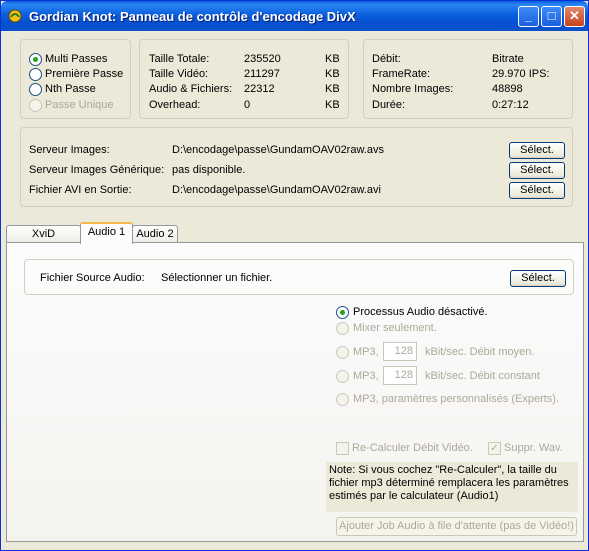 The image size is (589, 551). Describe the element at coordinates (332, 74) in the screenshot. I see `size-unit-video: KB` at that location.